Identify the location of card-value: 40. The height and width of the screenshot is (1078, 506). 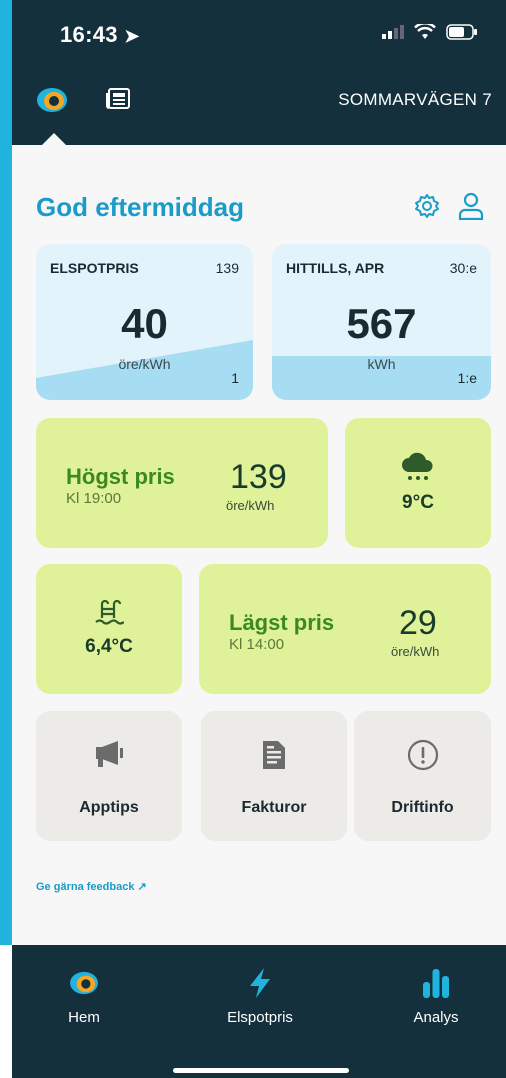
(144, 323).